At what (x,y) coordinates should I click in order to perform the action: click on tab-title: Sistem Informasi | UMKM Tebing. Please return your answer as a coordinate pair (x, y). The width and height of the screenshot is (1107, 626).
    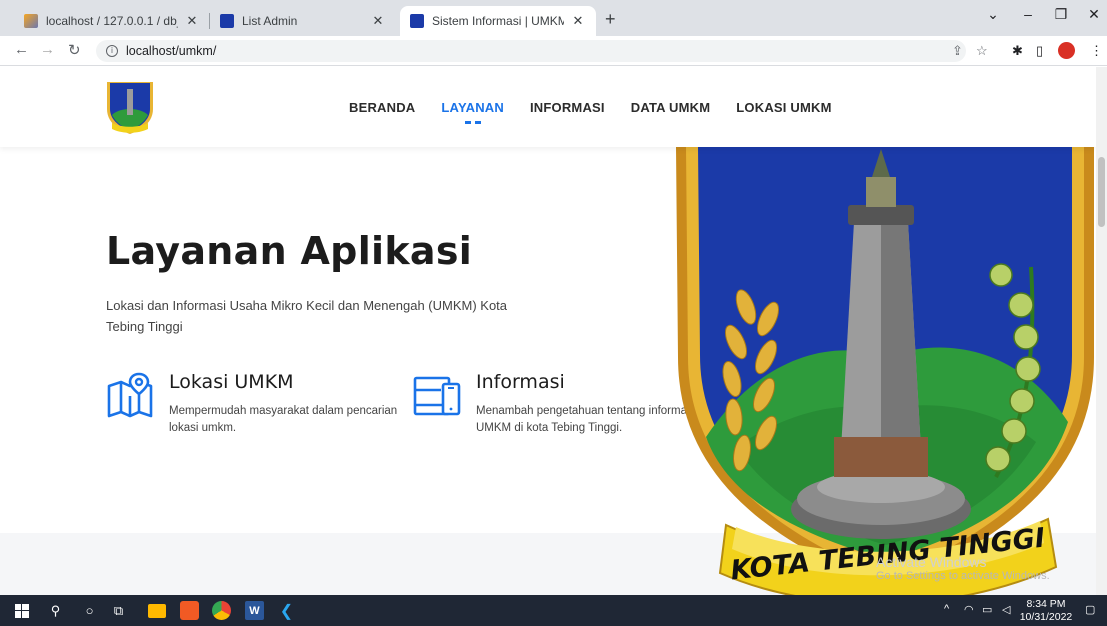
    Looking at the image, I should click on (498, 21).